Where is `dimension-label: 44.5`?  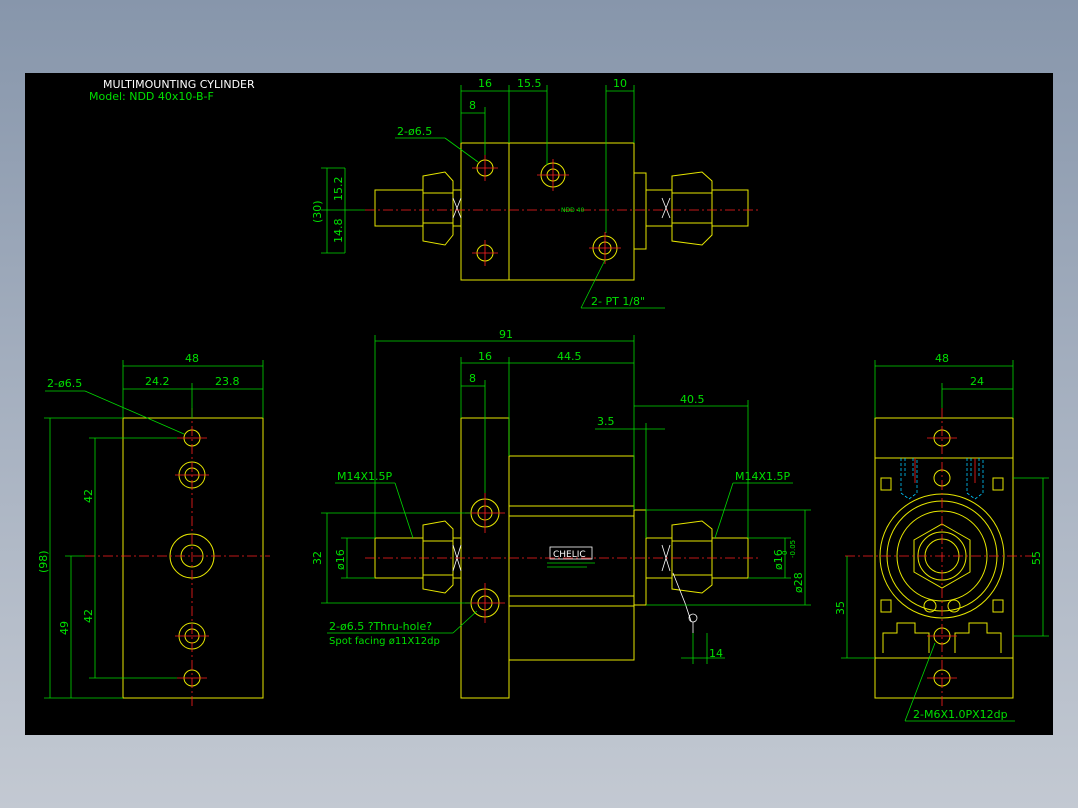 dimension-label: 44.5 is located at coordinates (569, 356).